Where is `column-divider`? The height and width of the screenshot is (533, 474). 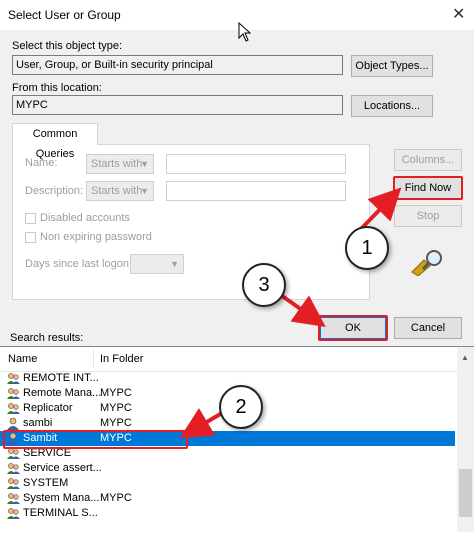 column-divider is located at coordinates (93, 359).